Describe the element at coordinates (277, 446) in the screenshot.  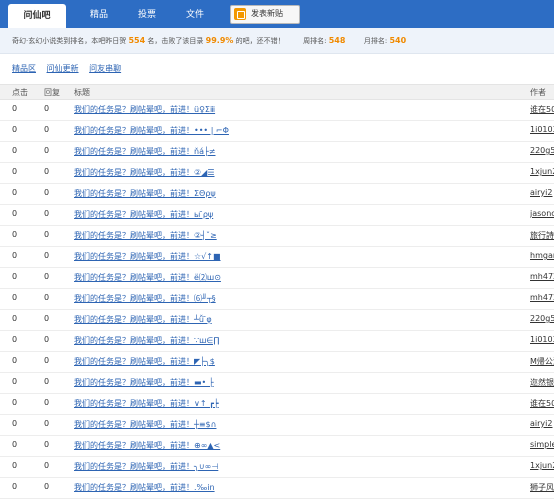
I see `table-row: 0 0 我们的任务是？刷帖晕吧，前进！⊕∞▲< simple` at that location.